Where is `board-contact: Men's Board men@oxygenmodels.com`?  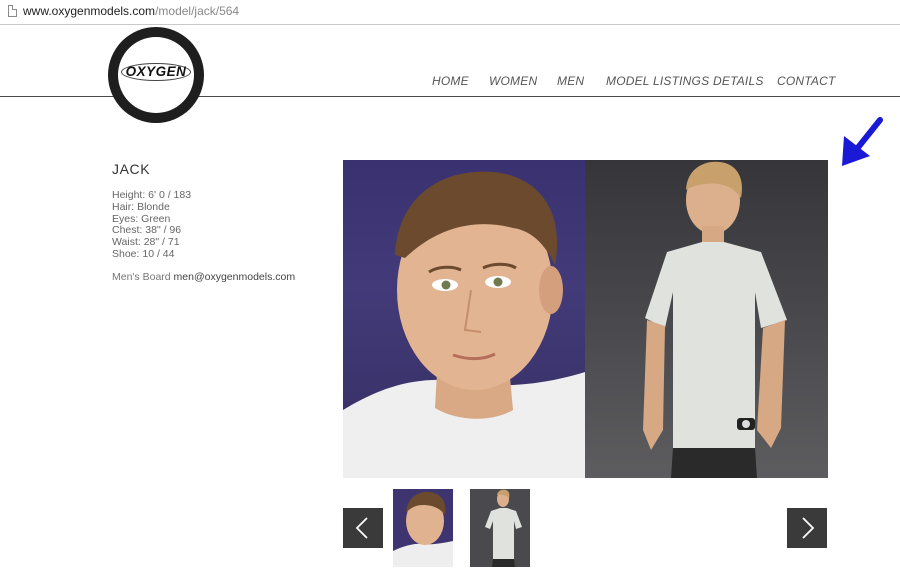 board-contact: Men's Board men@oxygenmodels.com is located at coordinates (203, 277).